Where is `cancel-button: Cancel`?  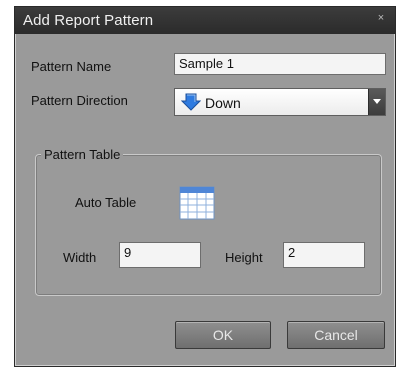 cancel-button: Cancel is located at coordinates (336, 335).